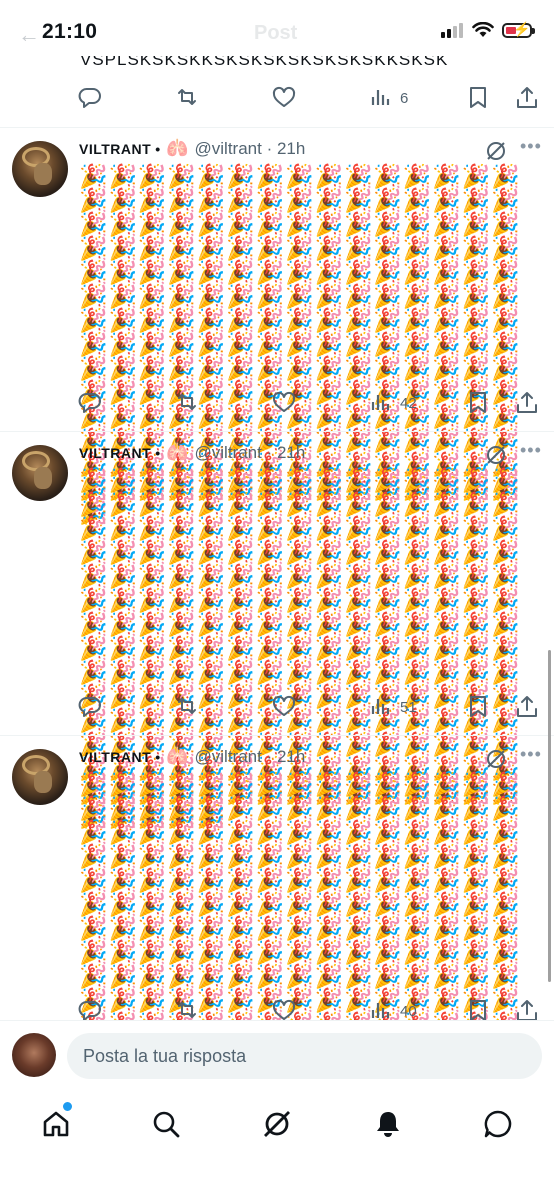 The image size is (554, 1199). What do you see at coordinates (165, 1055) in the screenshot?
I see `reply-placeholder: Posta la tua risposta` at bounding box center [165, 1055].